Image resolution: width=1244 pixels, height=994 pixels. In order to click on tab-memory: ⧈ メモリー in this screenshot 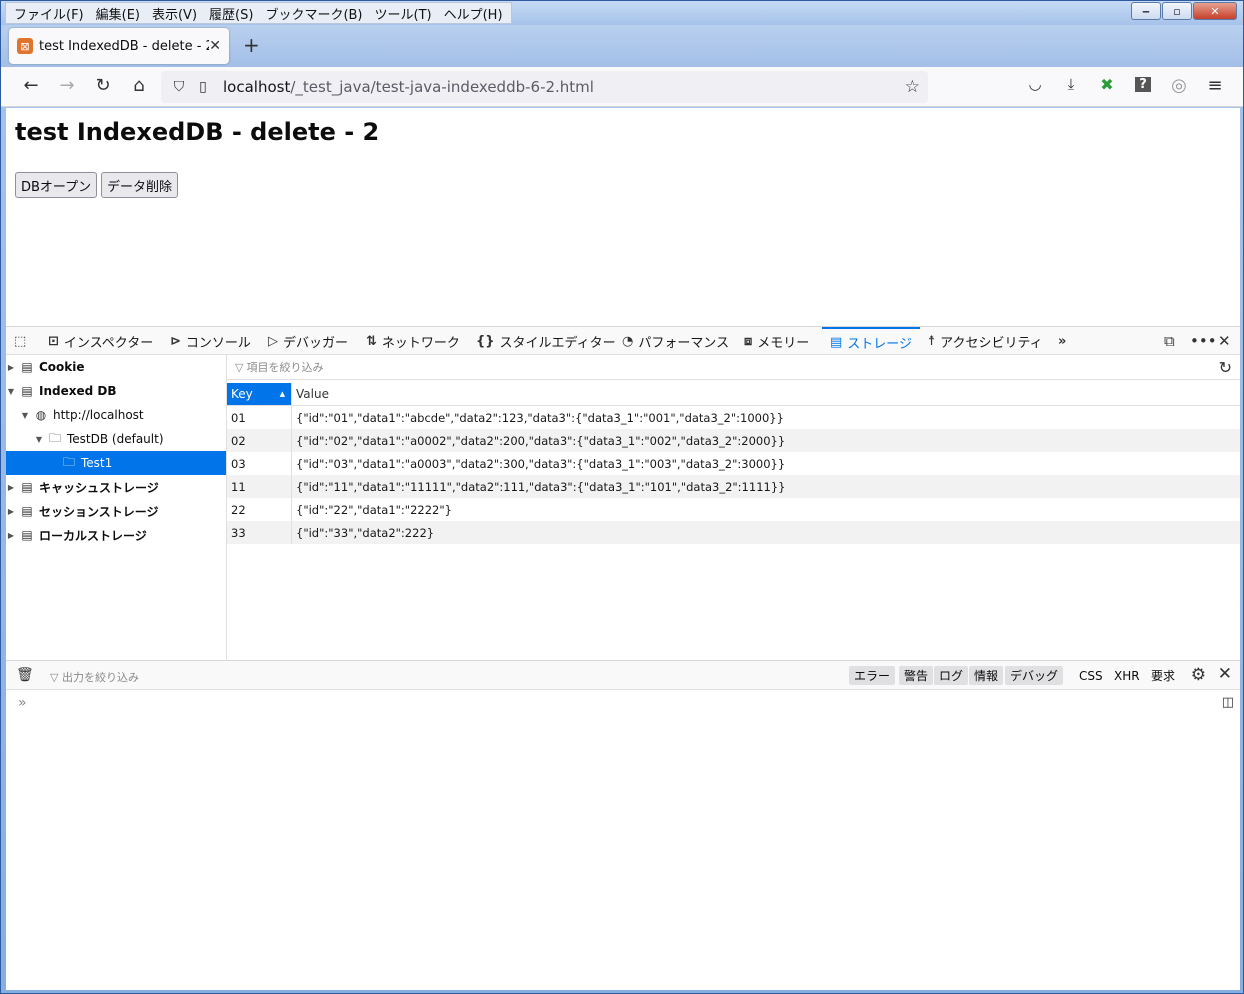, I will do `click(776, 341)`.